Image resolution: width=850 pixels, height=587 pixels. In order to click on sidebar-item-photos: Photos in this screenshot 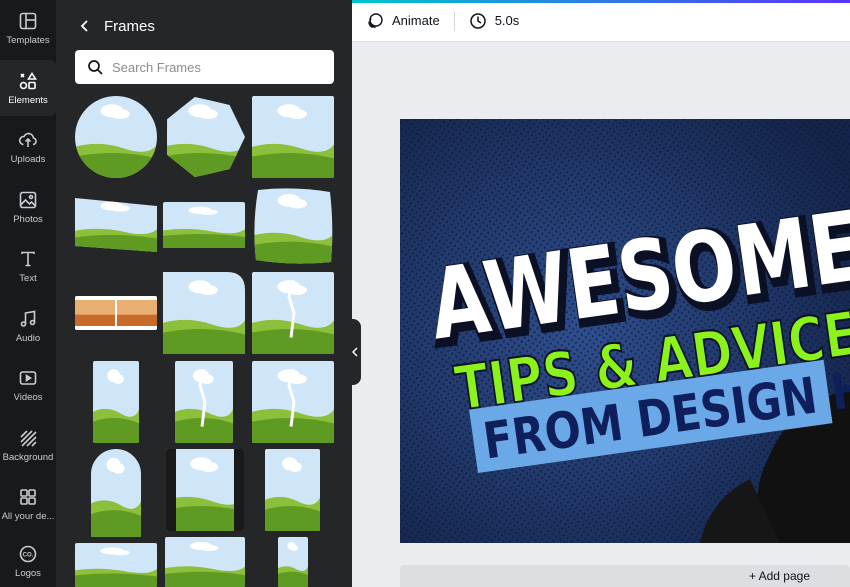, I will do `click(28, 207)`.